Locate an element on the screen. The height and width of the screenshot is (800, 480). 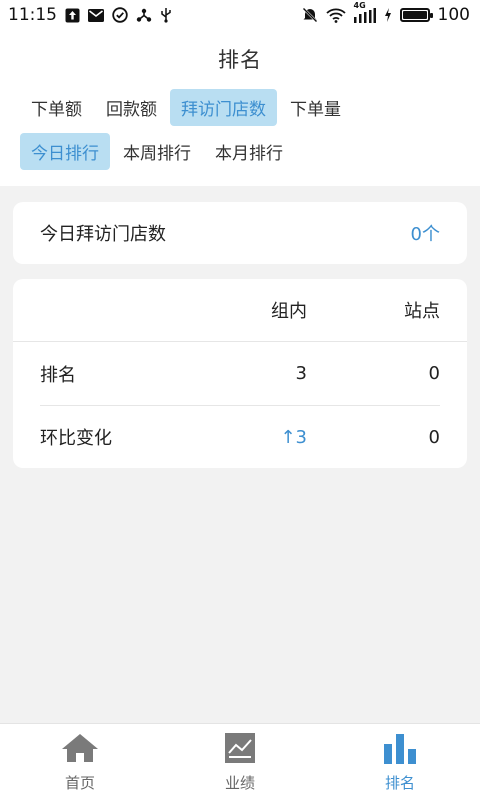
mail-icon is located at coordinates (96, 15).